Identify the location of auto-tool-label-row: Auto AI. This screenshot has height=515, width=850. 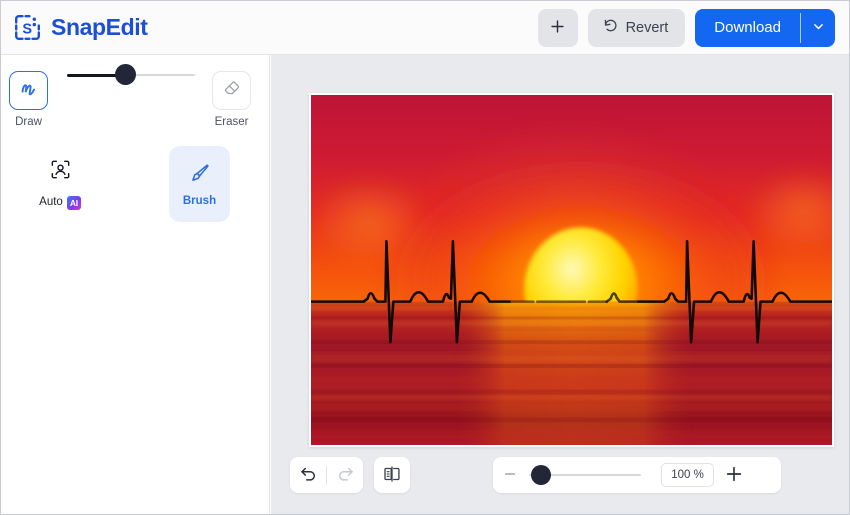
(60, 203).